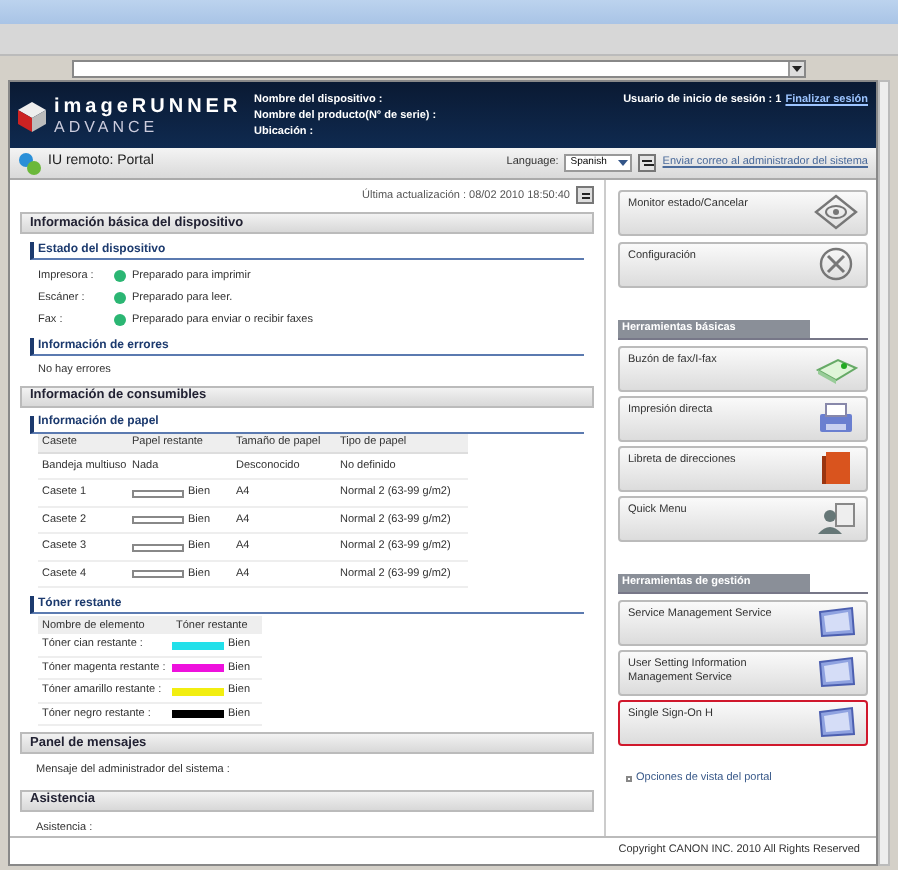 The height and width of the screenshot is (870, 898). I want to click on scrollbar, so click(884, 473).